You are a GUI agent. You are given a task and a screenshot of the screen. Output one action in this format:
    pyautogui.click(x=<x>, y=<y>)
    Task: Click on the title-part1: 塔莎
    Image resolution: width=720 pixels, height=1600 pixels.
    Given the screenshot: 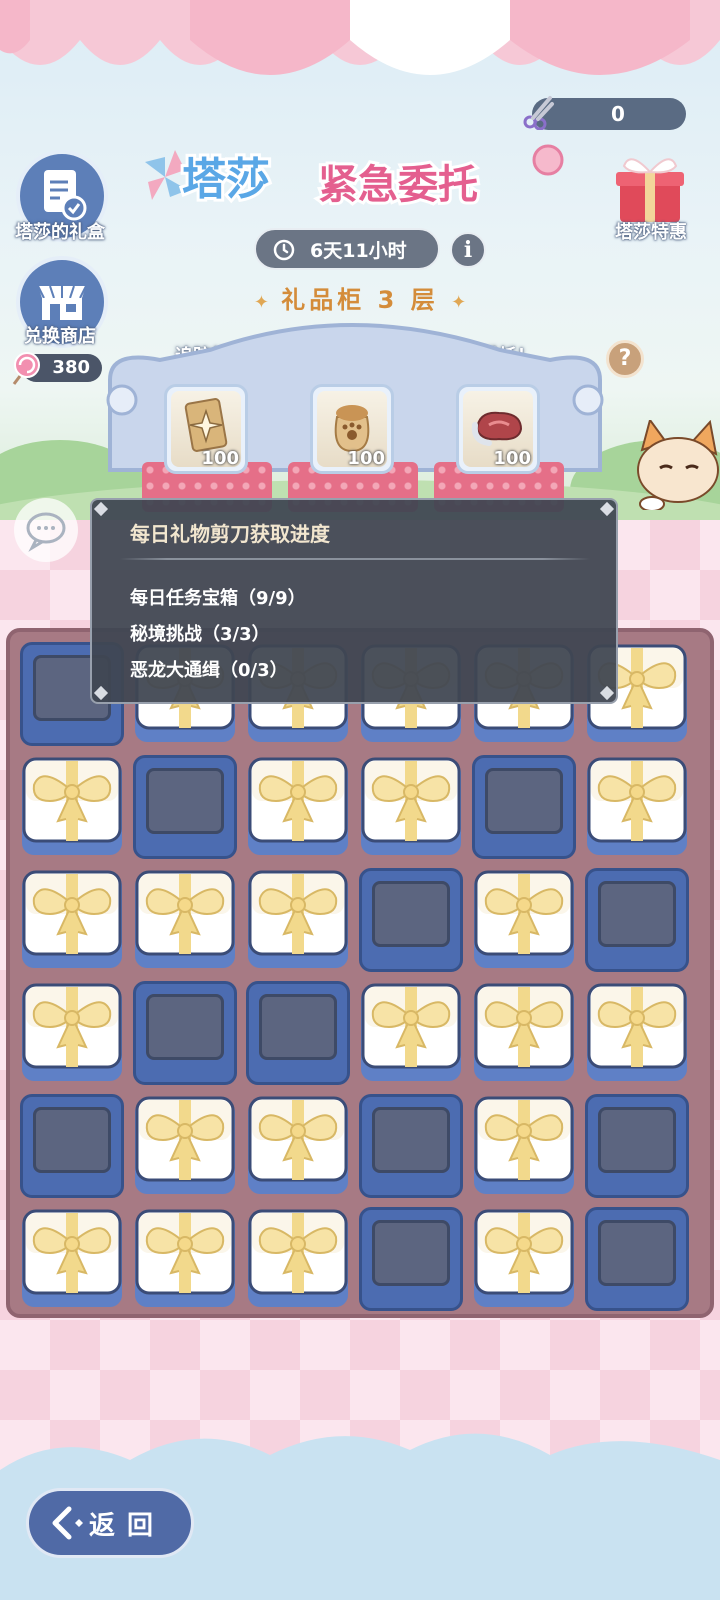 What is the action you would take?
    pyautogui.click(x=226, y=179)
    